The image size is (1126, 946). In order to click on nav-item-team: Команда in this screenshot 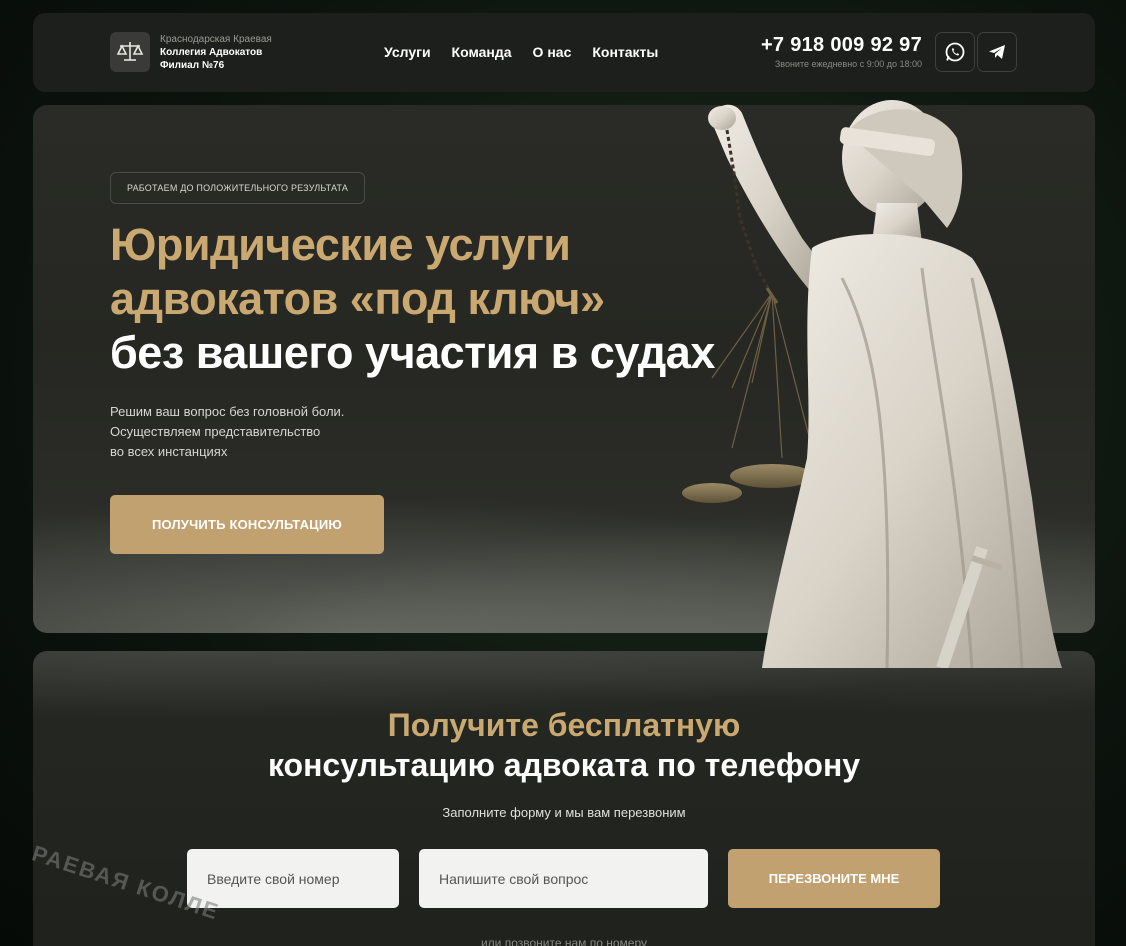, I will do `click(482, 52)`.